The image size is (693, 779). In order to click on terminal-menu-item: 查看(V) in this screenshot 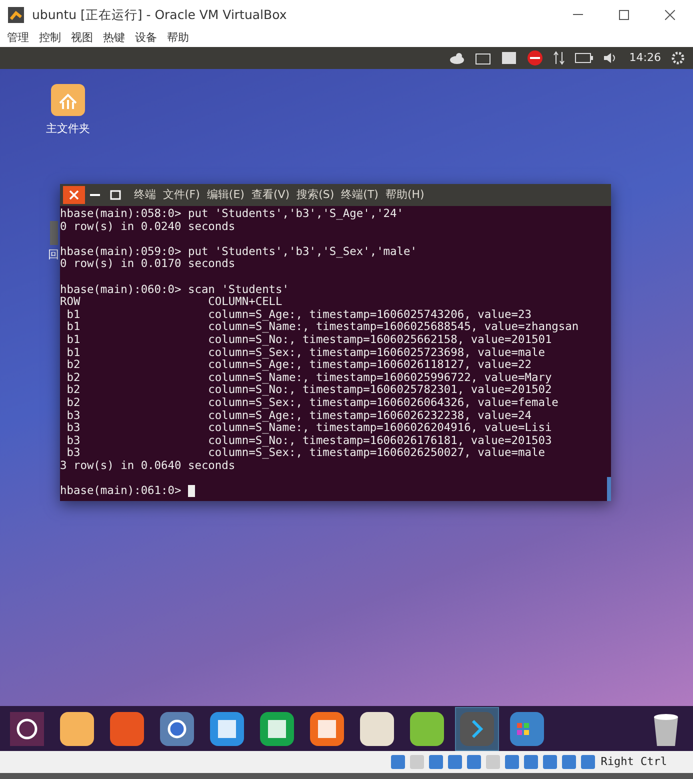, I will do `click(270, 195)`.